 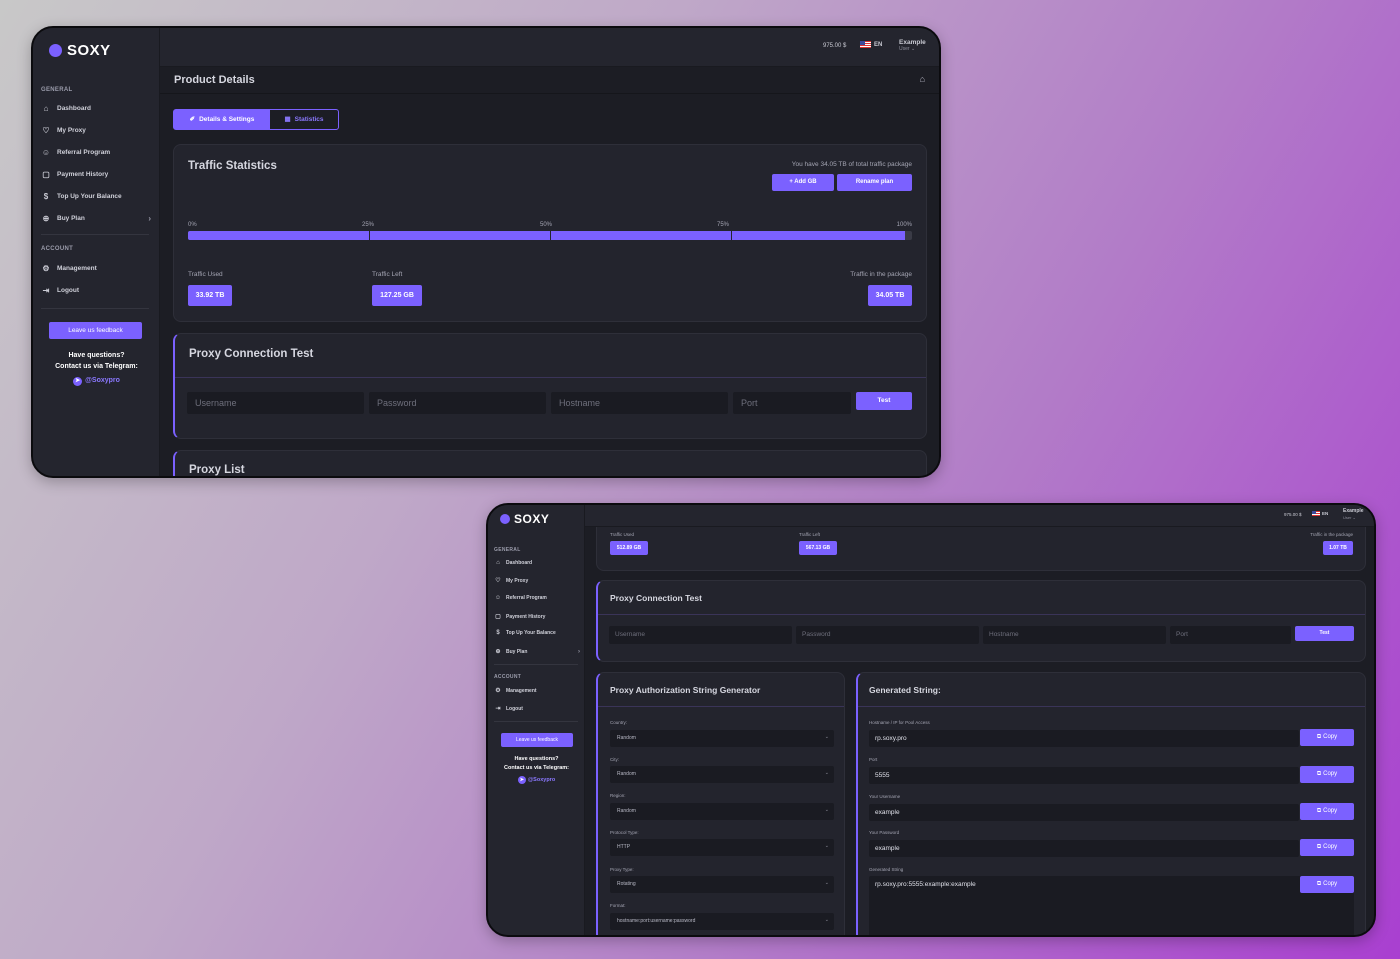 I want to click on home-icon: ⌂, so click(x=922, y=79).